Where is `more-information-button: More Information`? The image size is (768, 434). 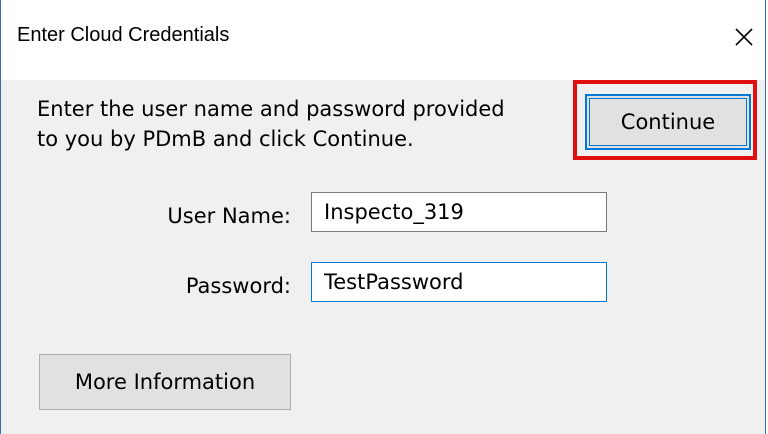
more-information-button: More Information is located at coordinates (165, 382).